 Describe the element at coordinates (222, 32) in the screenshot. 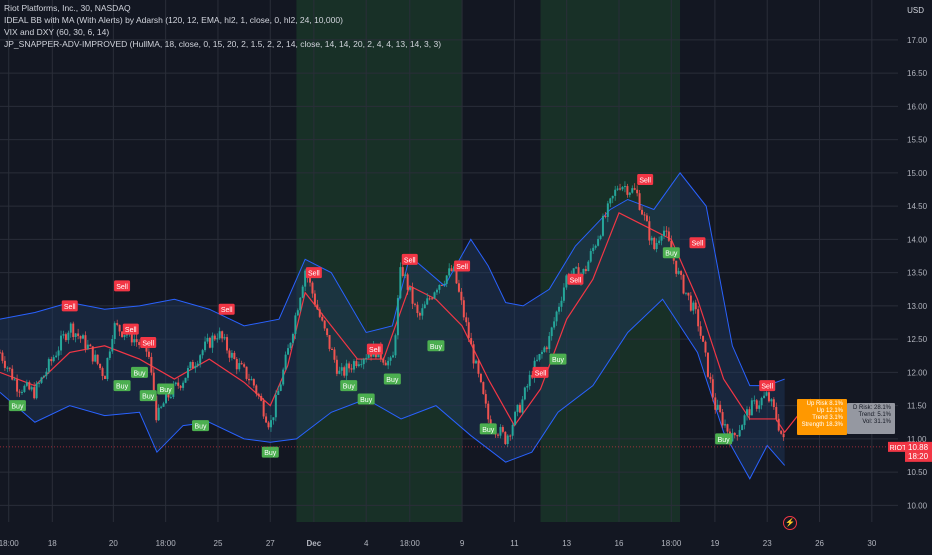

I see `indicator-vix-dxy-label: VIX and DXY (60, 30, 6, 14)` at that location.